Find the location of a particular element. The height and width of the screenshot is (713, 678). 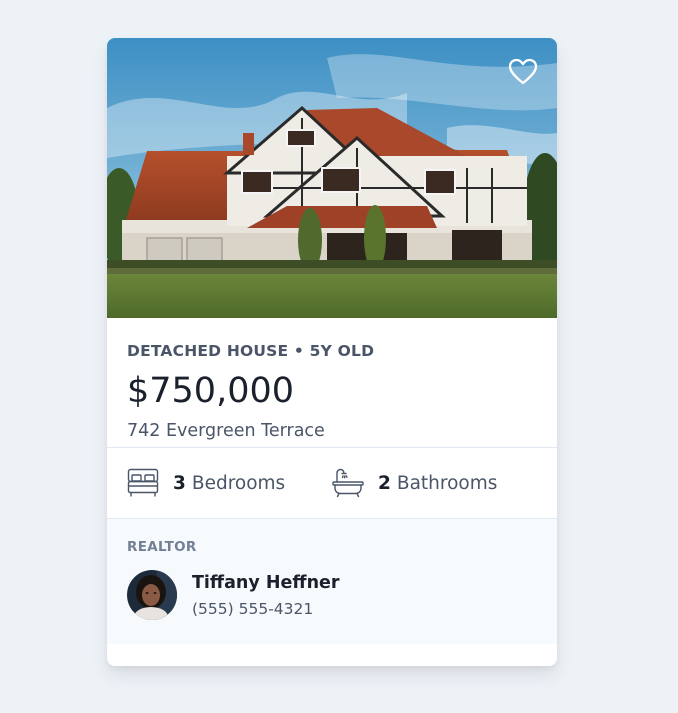

property-meta: Detached house • 5y old is located at coordinates (251, 351).